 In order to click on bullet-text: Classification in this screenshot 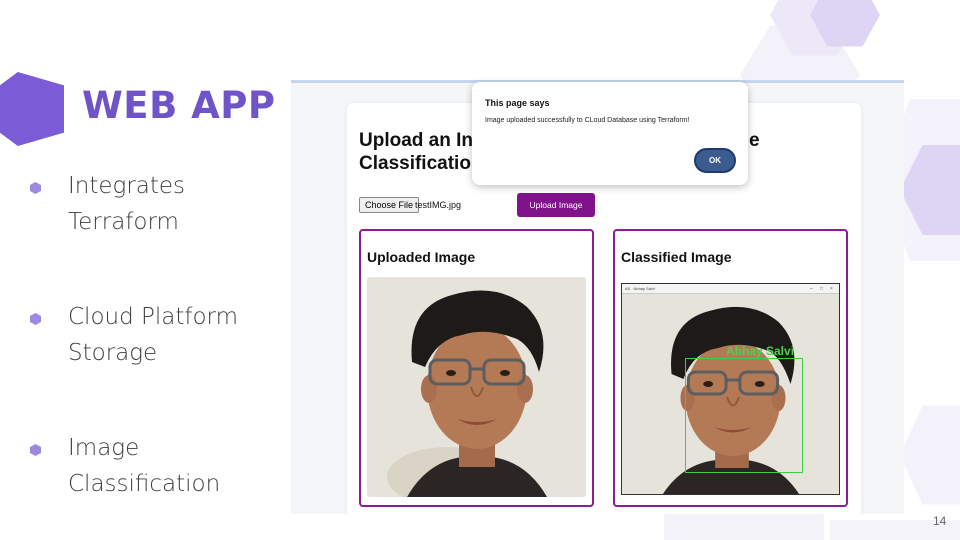, I will do `click(144, 484)`.